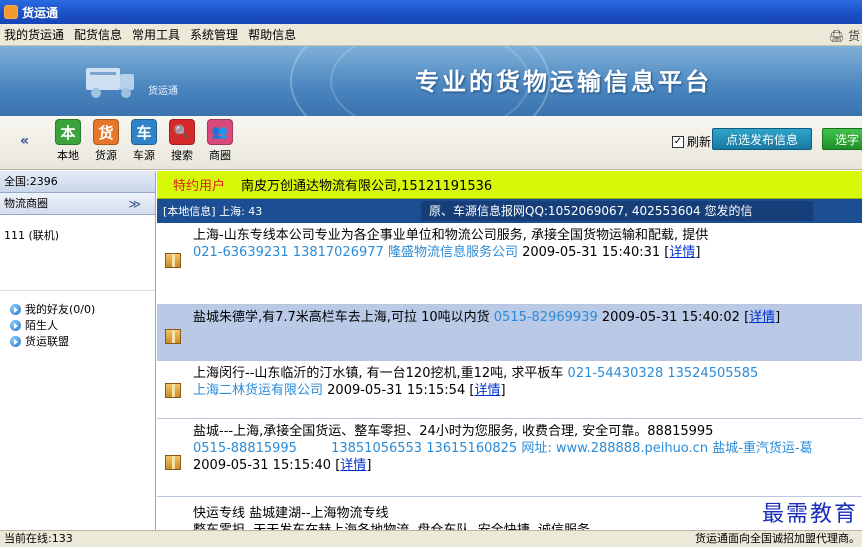 The image size is (862, 547). What do you see at coordinates (591, 252) in the screenshot?
I see `listing-time: 2009-05-31 15:40:31` at bounding box center [591, 252].